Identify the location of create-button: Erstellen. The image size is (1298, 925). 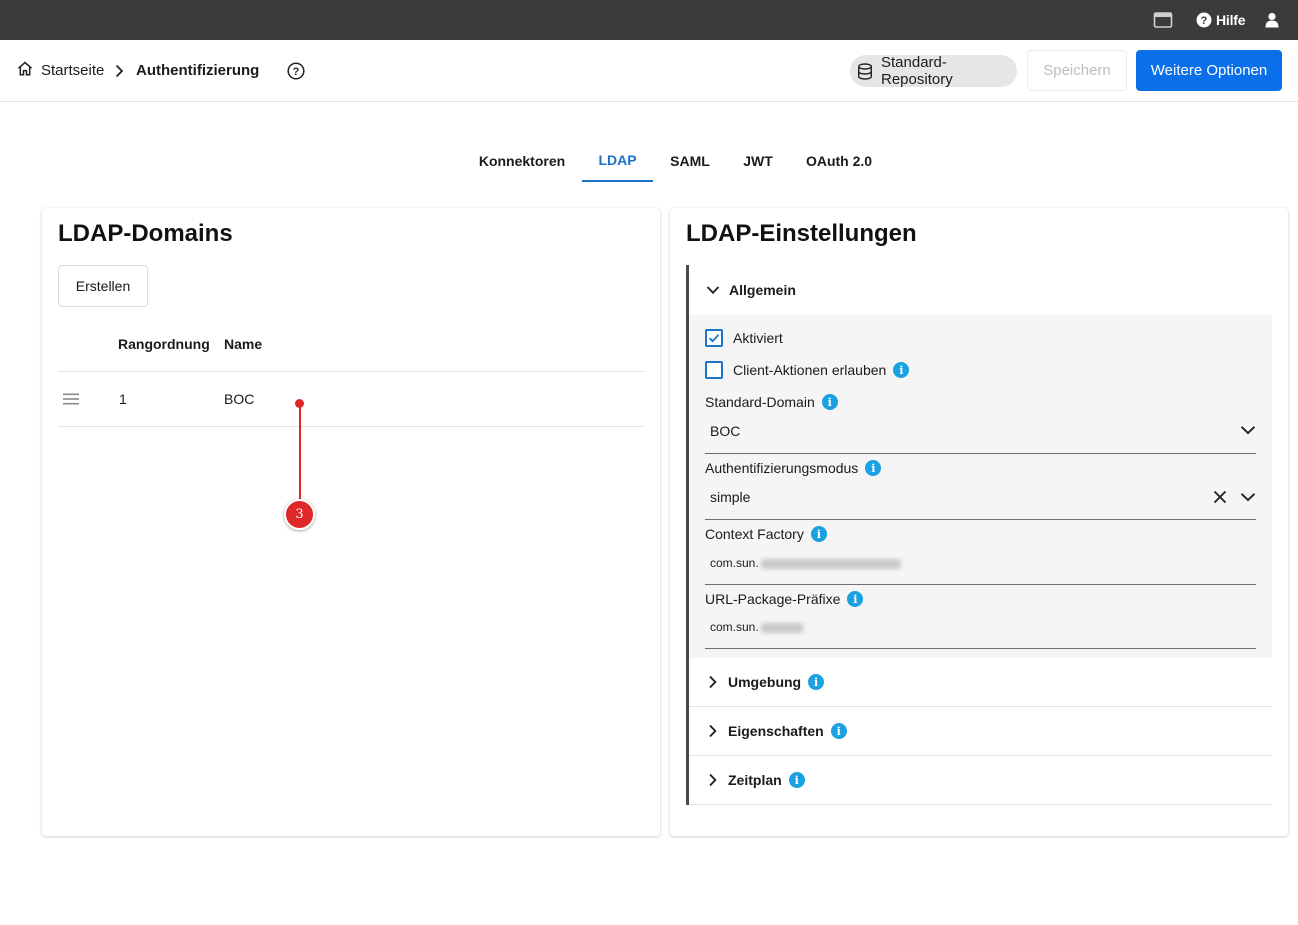
(103, 286).